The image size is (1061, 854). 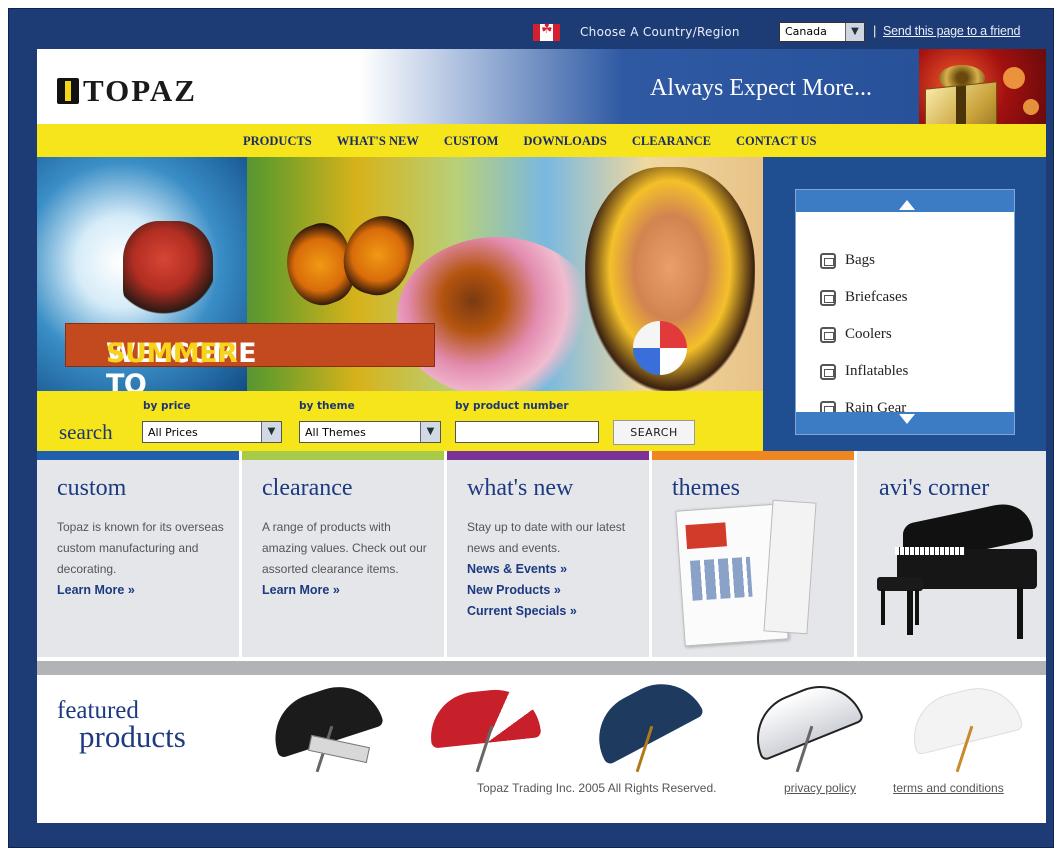 What do you see at coordinates (907, 205) in the screenshot?
I see `scroll-up-icon` at bounding box center [907, 205].